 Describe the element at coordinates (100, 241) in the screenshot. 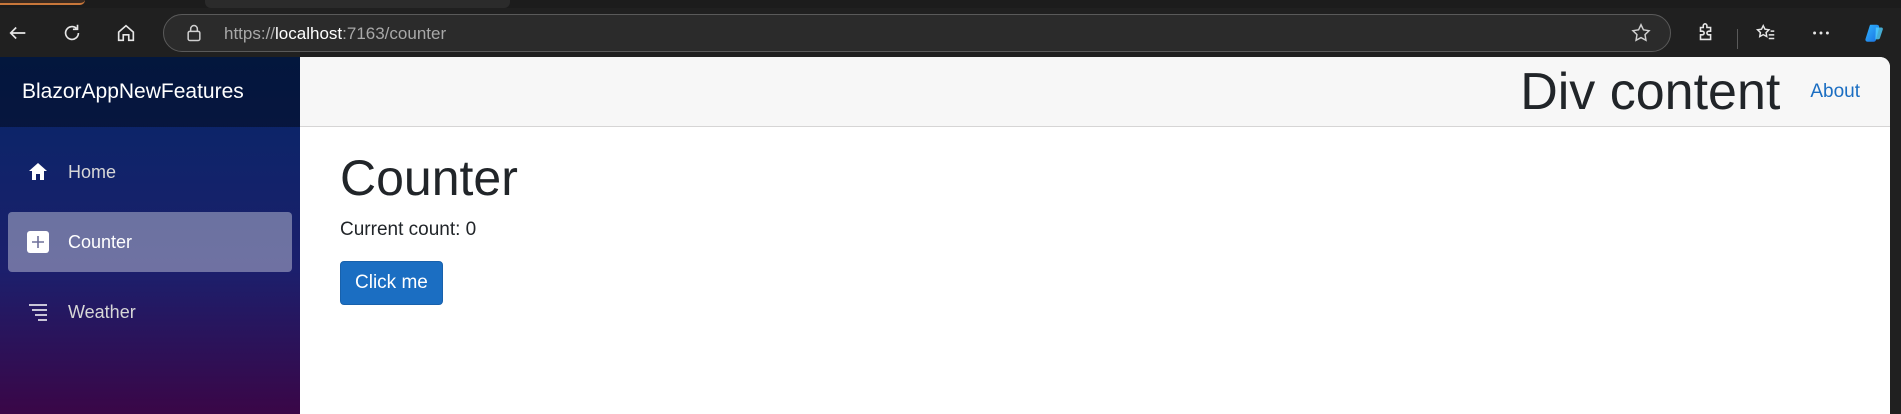

I see `sidebar-item-label: Counter` at that location.